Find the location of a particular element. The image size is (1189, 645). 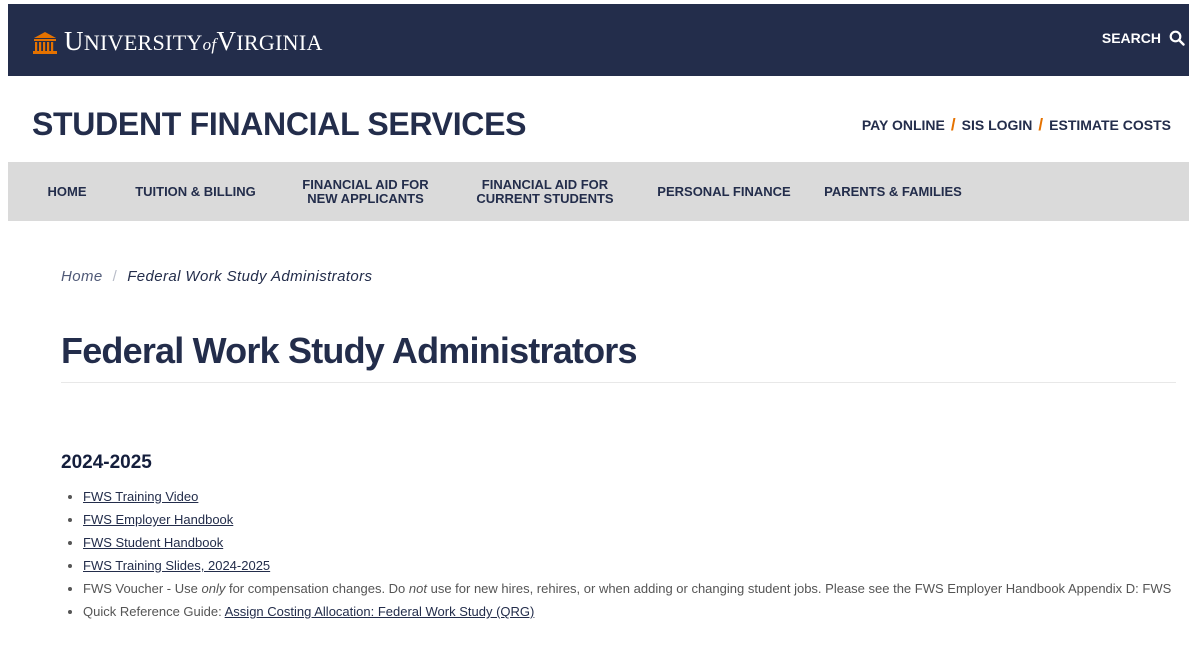

list-item: FWS Student Handbook is located at coordinates (627, 542).